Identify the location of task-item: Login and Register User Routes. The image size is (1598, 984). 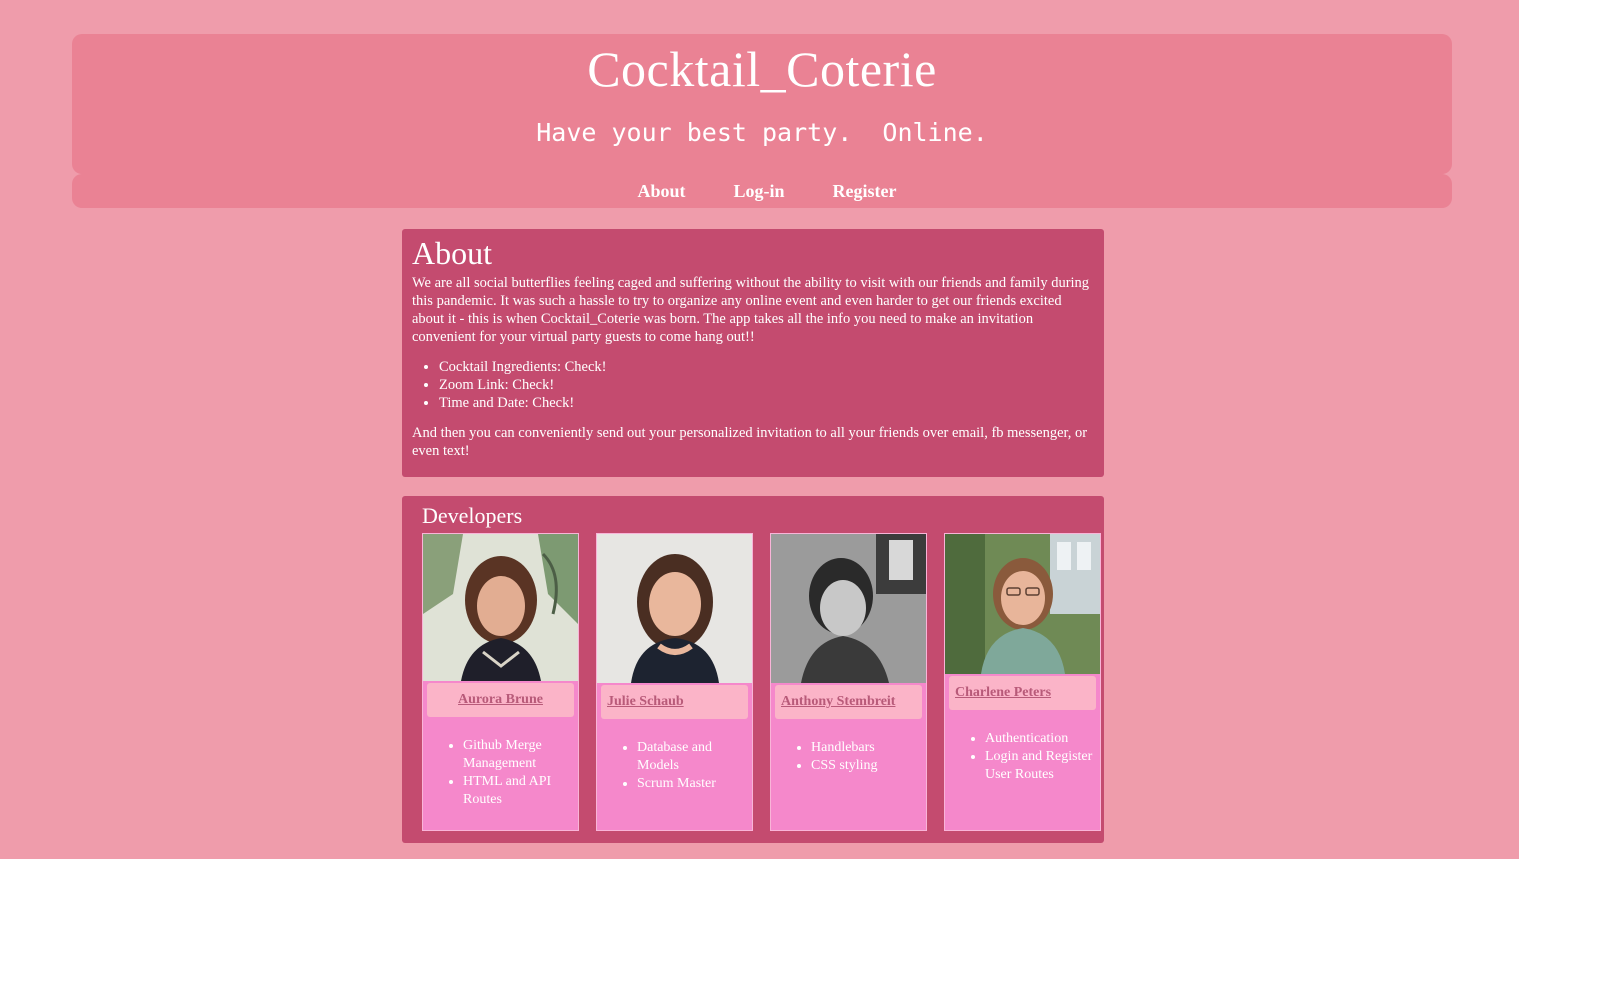
(1042, 766).